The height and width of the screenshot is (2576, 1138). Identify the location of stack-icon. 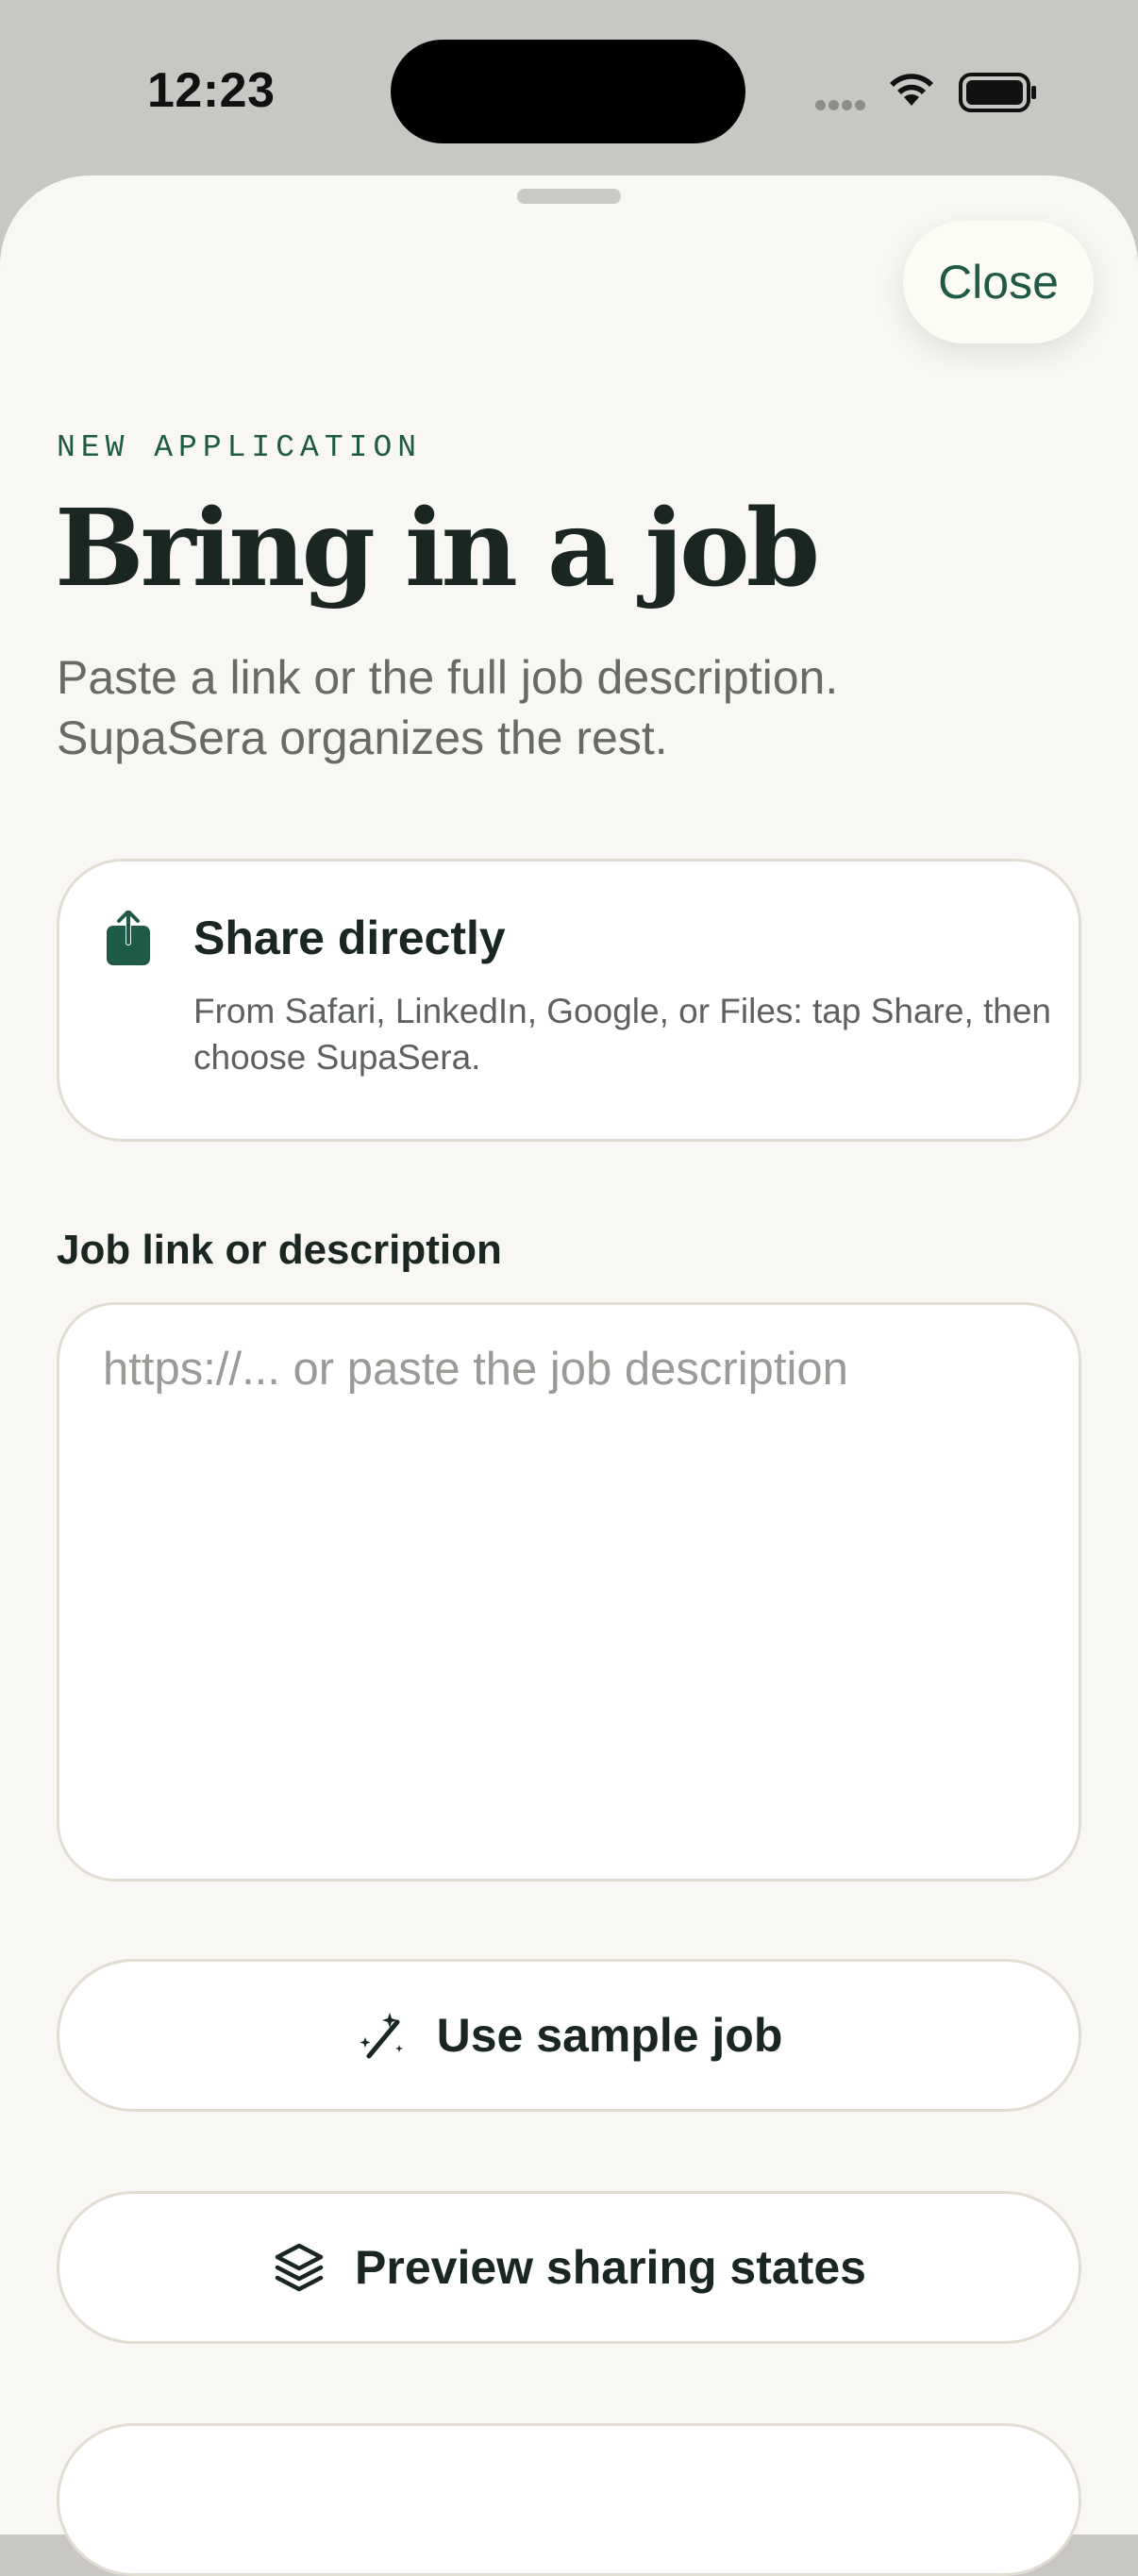
(299, 2267).